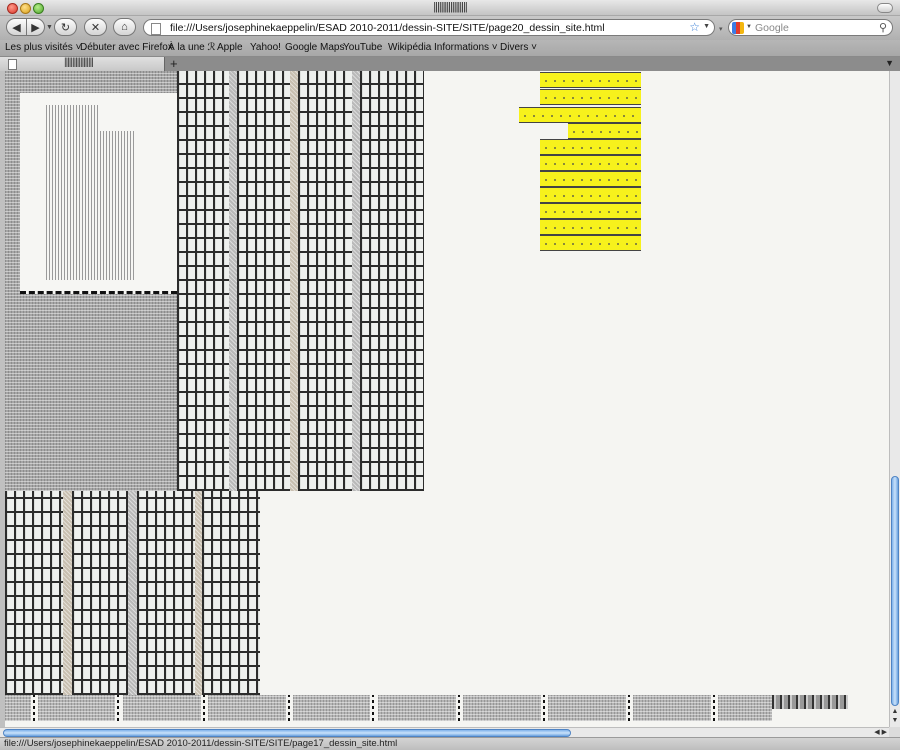  Describe the element at coordinates (894, 399) in the screenshot. I see `vertical-scrollbar: ▲ ▼` at that location.